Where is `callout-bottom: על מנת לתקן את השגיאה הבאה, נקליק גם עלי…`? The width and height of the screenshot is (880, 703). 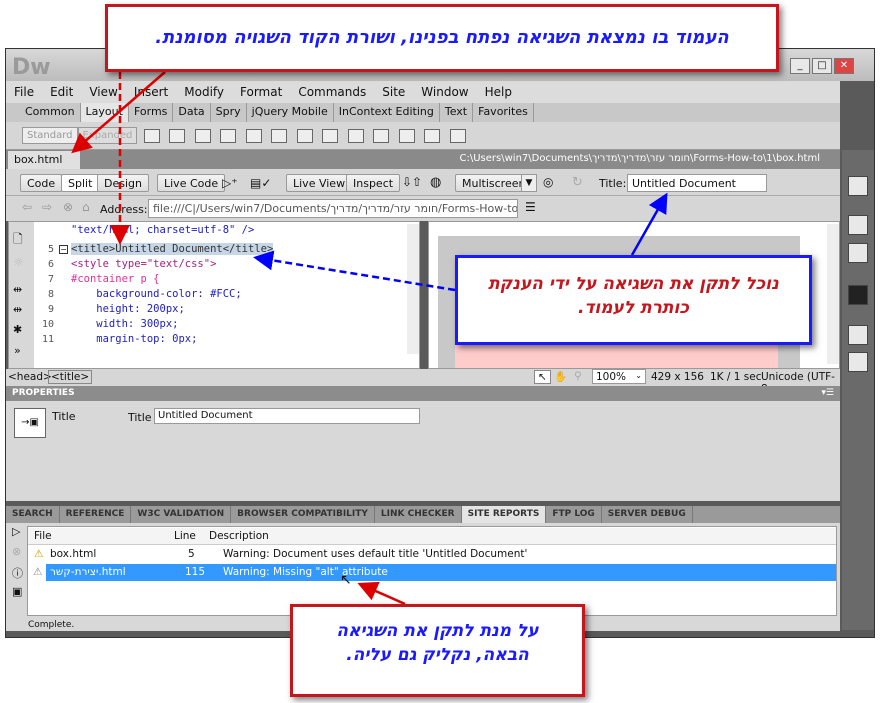
callout-bottom: על מנת לתקן את השגיאה הבאה, נקליק גם עלי… is located at coordinates (437, 650).